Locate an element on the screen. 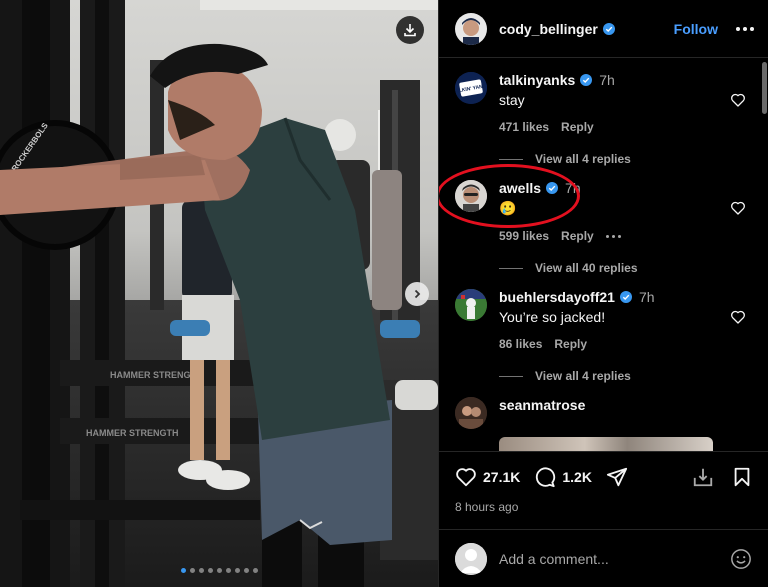 The width and height of the screenshot is (768, 587). commenter-avatar: TALKIN' YANKS is located at coordinates (471, 88).